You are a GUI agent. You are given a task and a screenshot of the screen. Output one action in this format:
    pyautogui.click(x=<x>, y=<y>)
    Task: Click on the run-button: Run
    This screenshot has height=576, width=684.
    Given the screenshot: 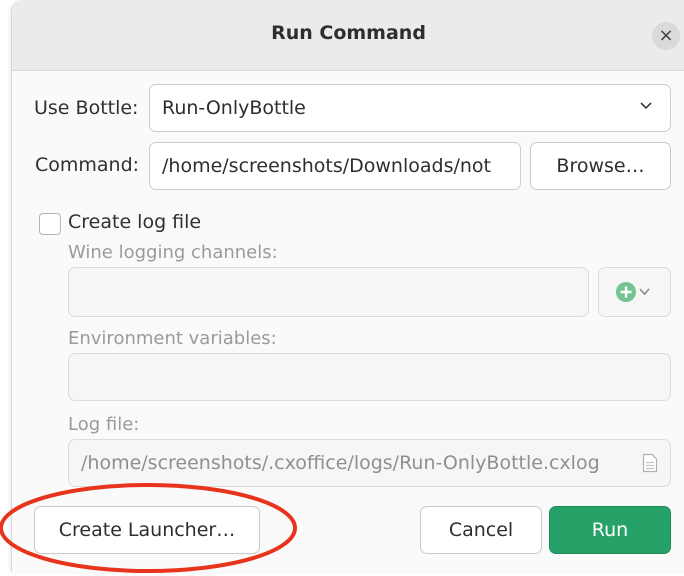 What is the action you would take?
    pyautogui.click(x=610, y=530)
    